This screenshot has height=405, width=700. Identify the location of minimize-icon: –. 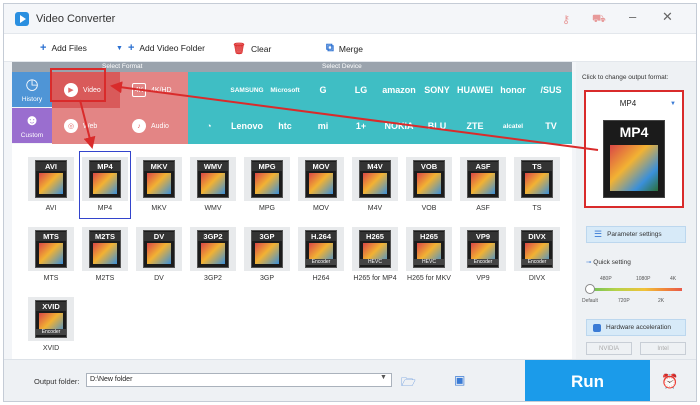
(632, 16).